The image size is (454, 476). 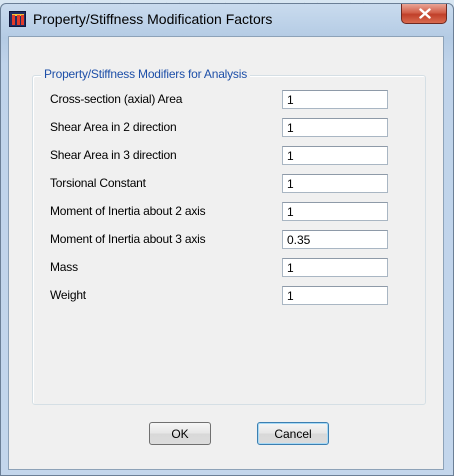 I want to click on close-button, so click(x=424, y=14).